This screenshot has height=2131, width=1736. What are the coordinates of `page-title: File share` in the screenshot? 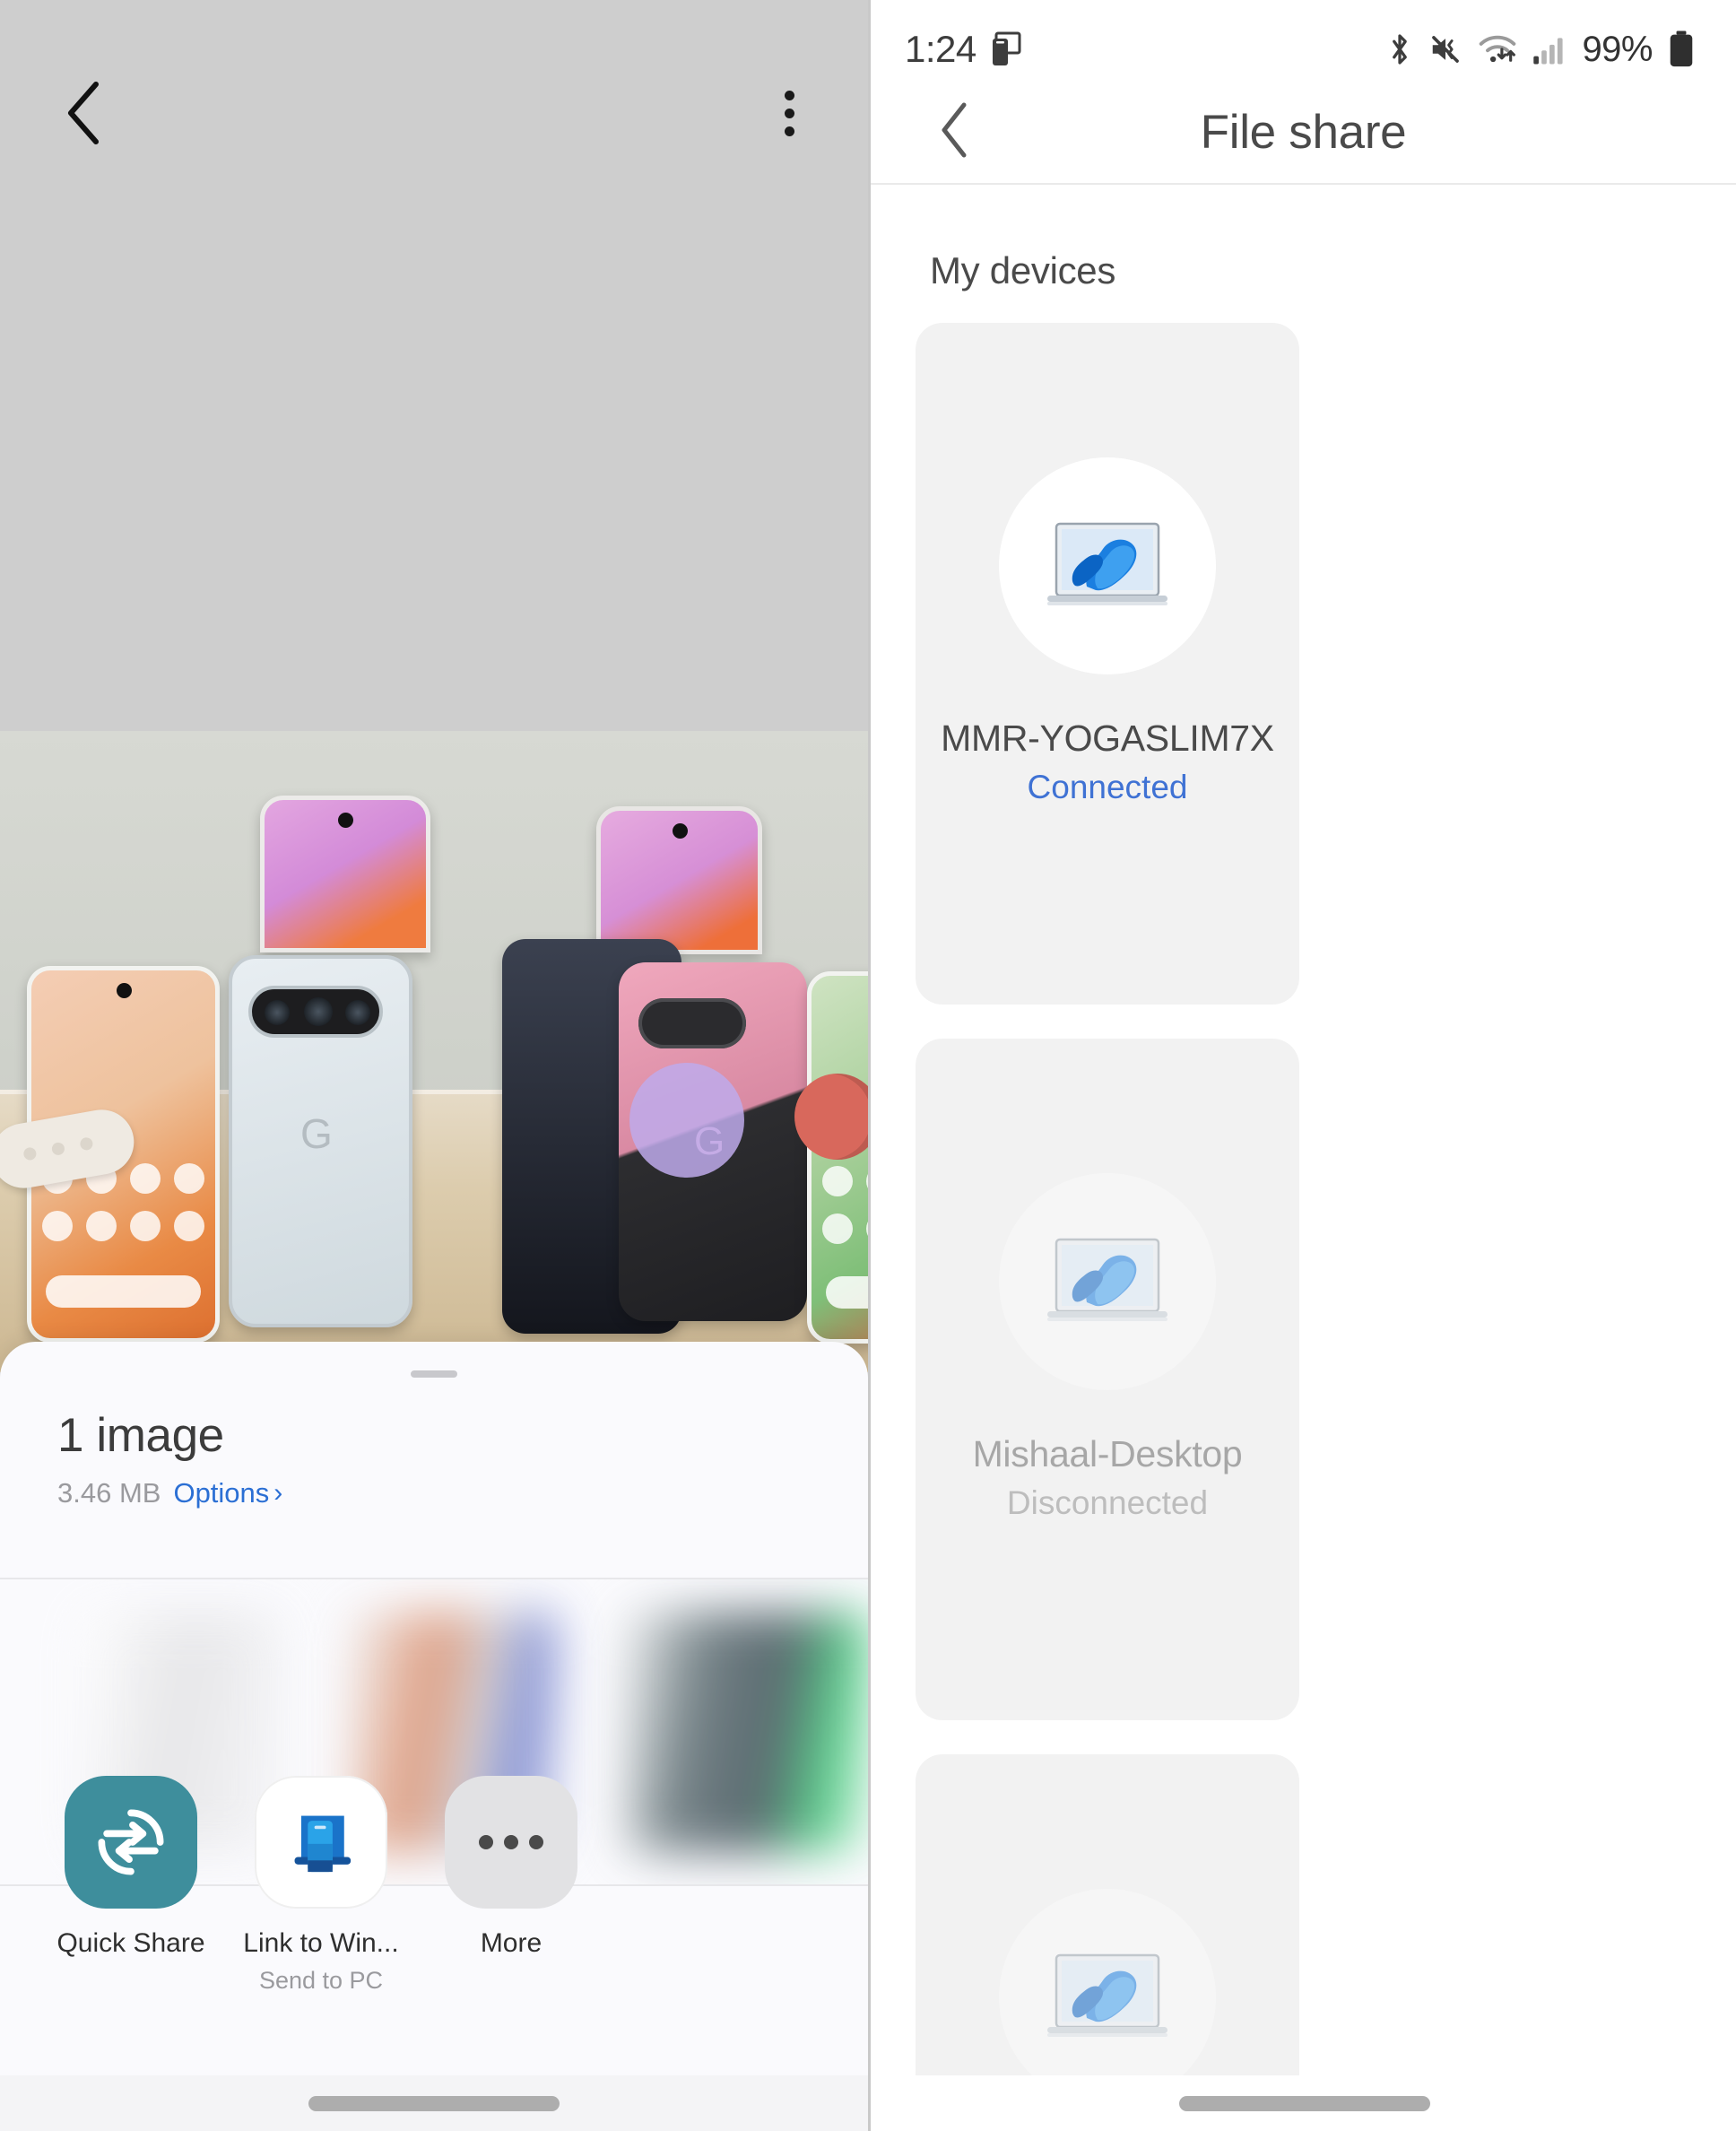 It's located at (1303, 132).